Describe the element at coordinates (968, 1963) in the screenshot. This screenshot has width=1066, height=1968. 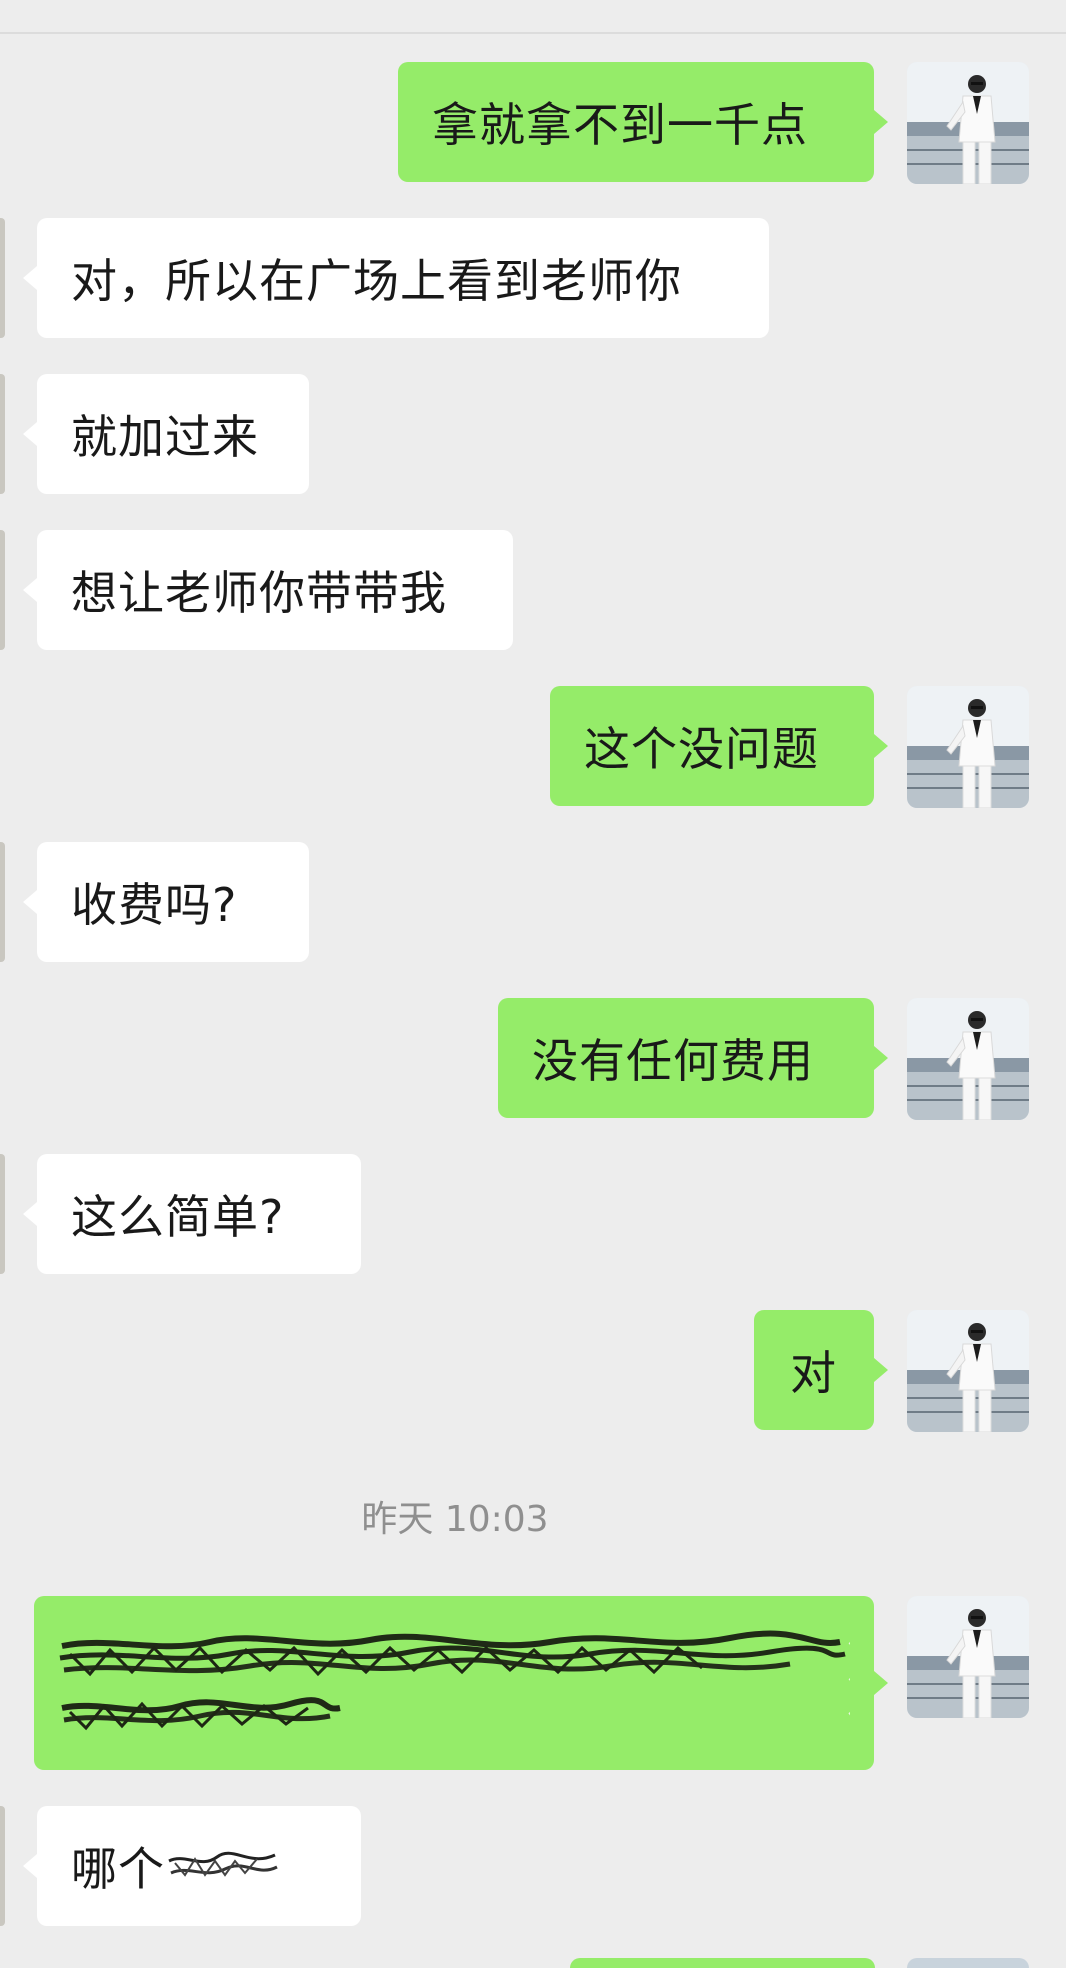
I see `self-avatar-partial` at that location.